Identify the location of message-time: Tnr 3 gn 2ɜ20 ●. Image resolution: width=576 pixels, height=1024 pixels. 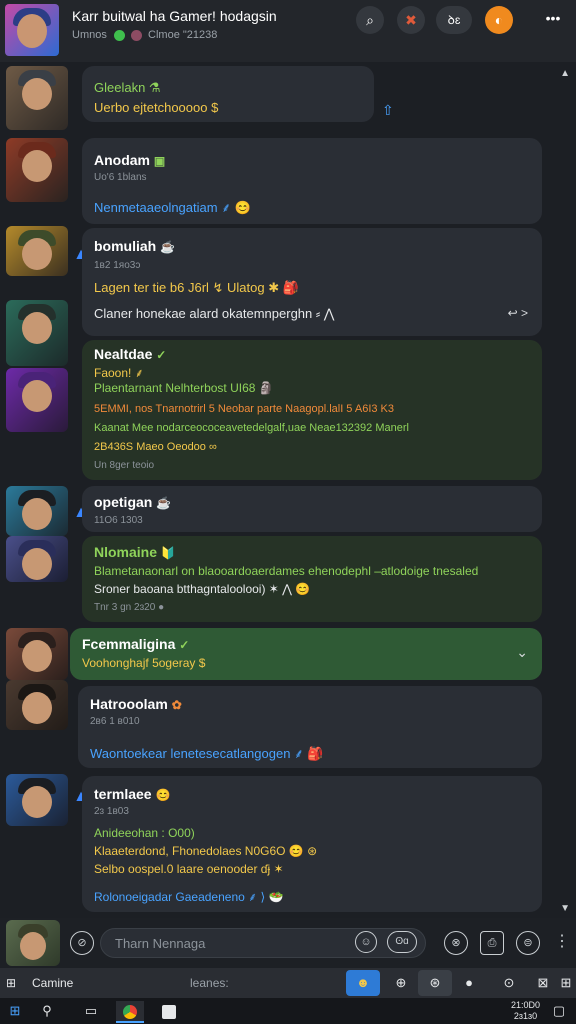
(129, 607).